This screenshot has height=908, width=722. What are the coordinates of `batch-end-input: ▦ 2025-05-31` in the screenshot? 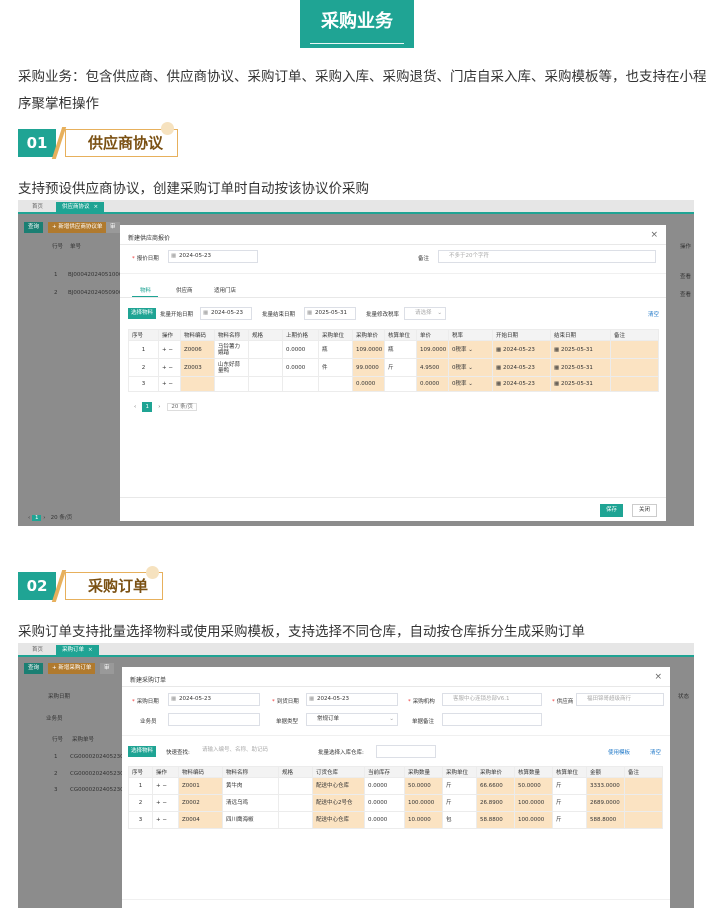 It's located at (330, 313).